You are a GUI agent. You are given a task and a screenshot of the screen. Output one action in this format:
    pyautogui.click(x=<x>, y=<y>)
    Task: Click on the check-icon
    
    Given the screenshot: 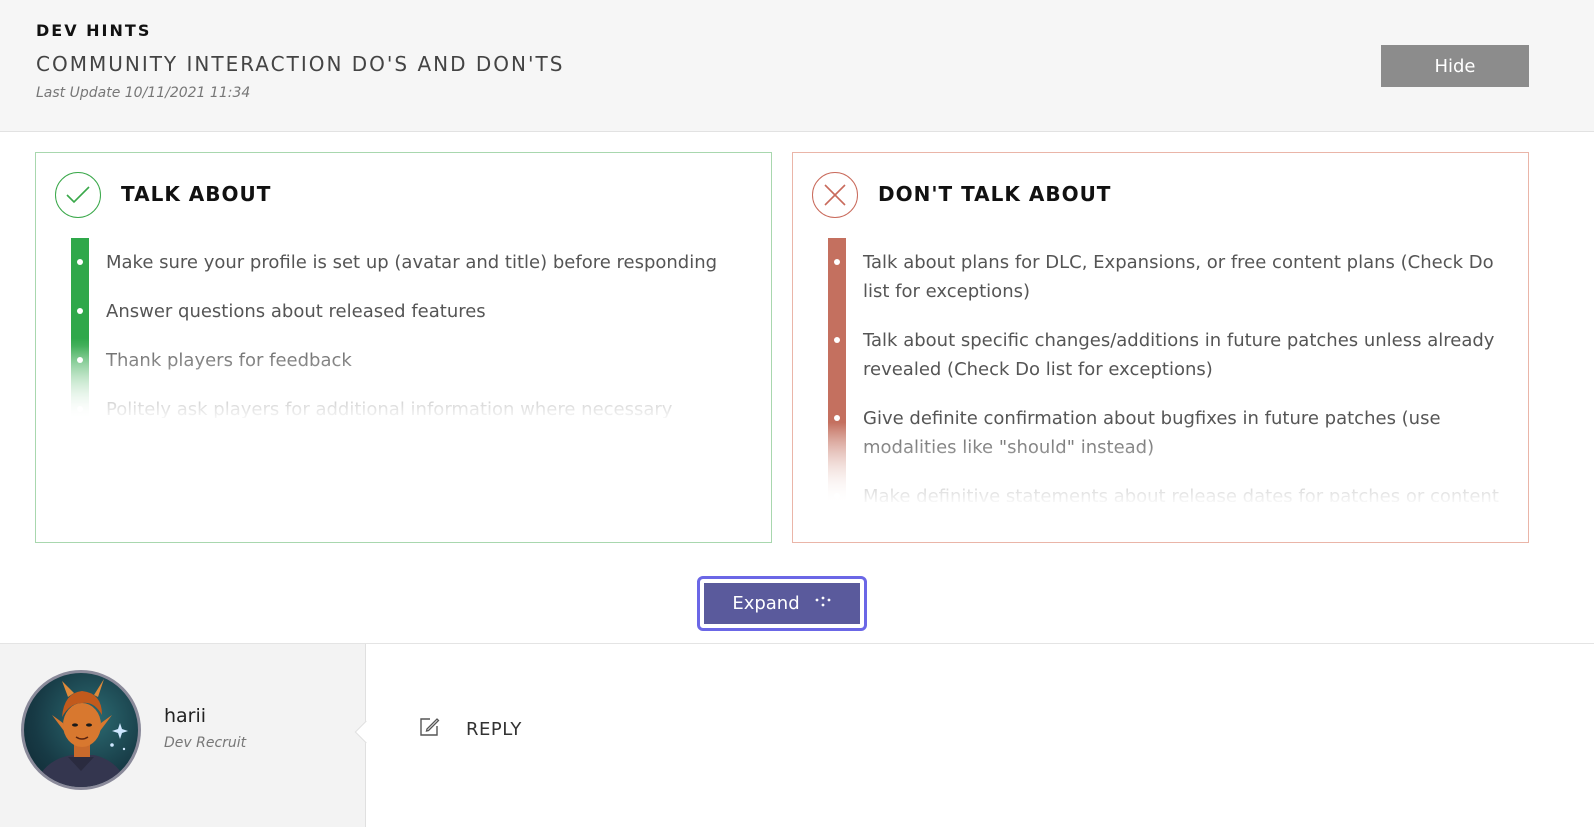 What is the action you would take?
    pyautogui.click(x=78, y=195)
    